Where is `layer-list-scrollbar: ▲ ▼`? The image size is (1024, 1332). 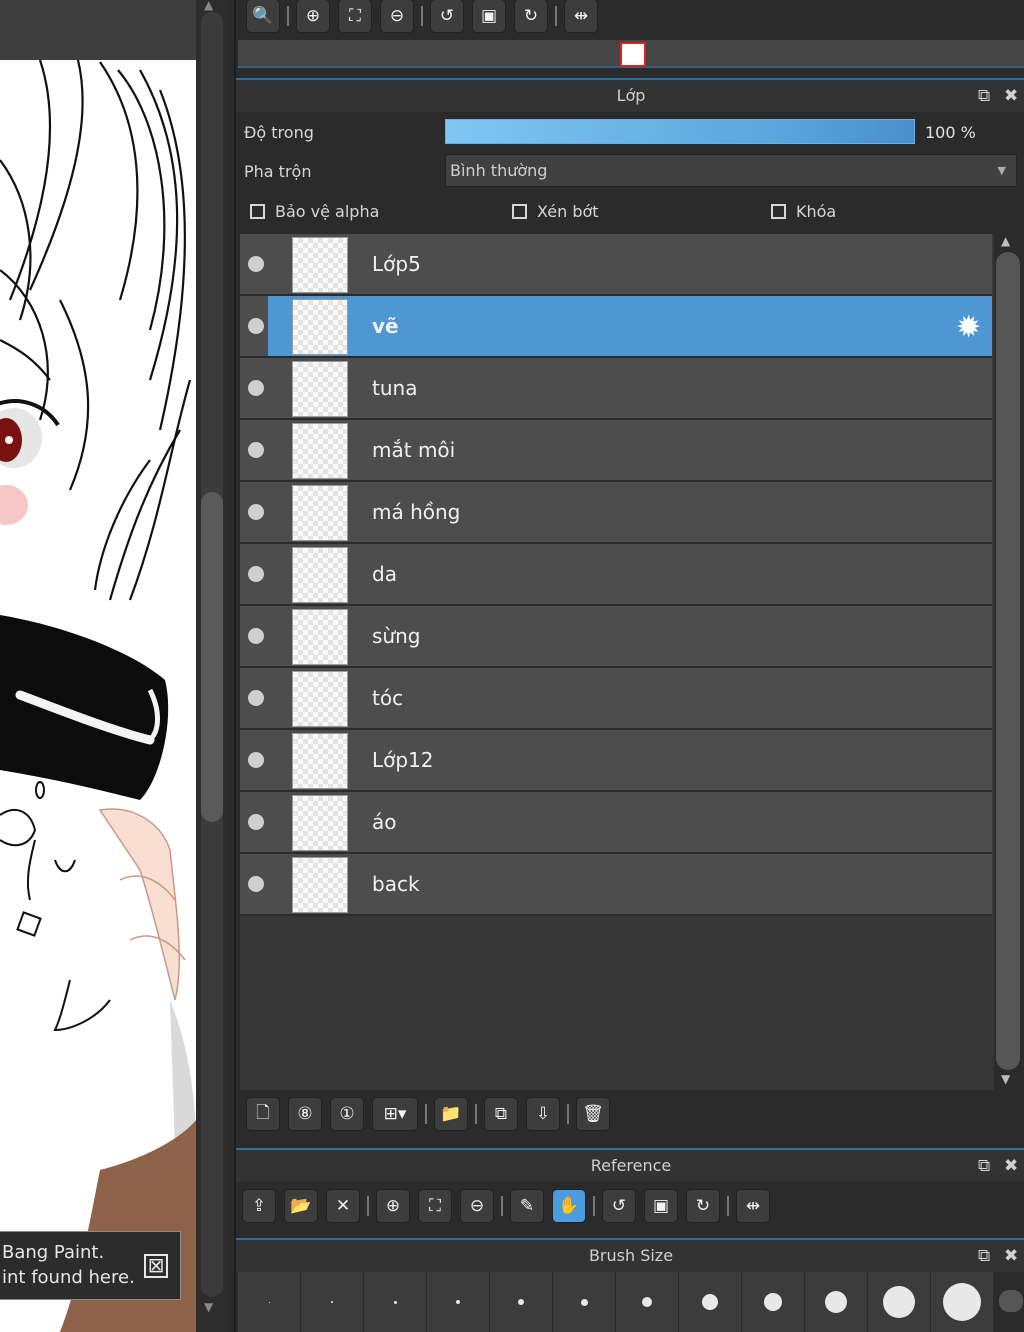
layer-list-scrollbar: ▲ ▼ is located at coordinates (1009, 662).